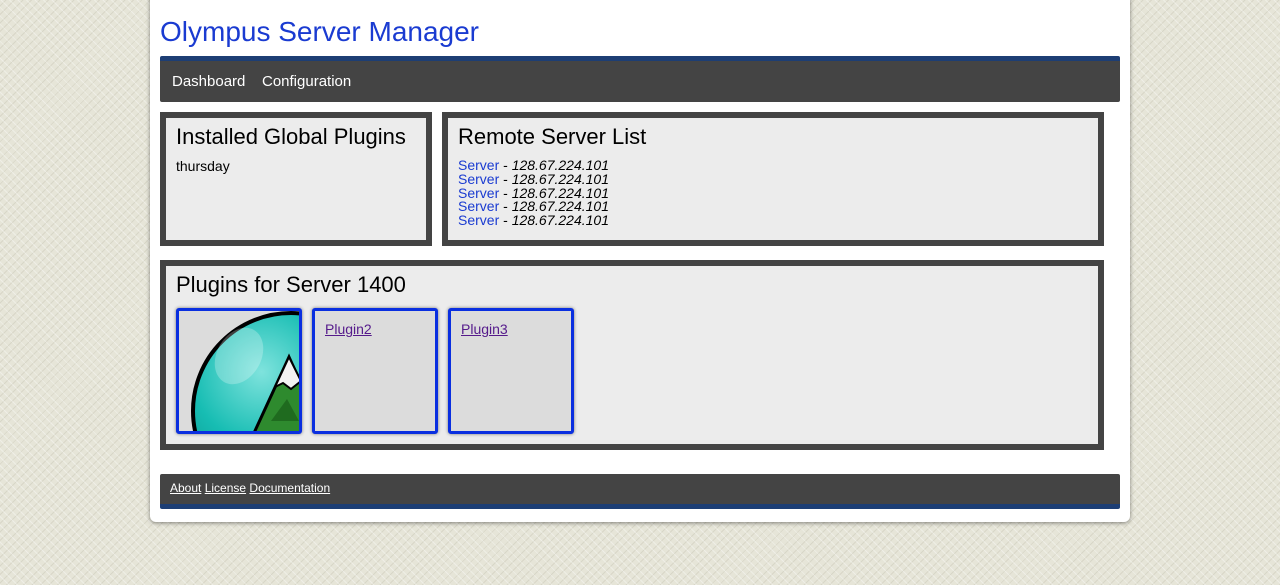  Describe the element at coordinates (245, 371) in the screenshot. I see `mountain-logo-icon` at that location.